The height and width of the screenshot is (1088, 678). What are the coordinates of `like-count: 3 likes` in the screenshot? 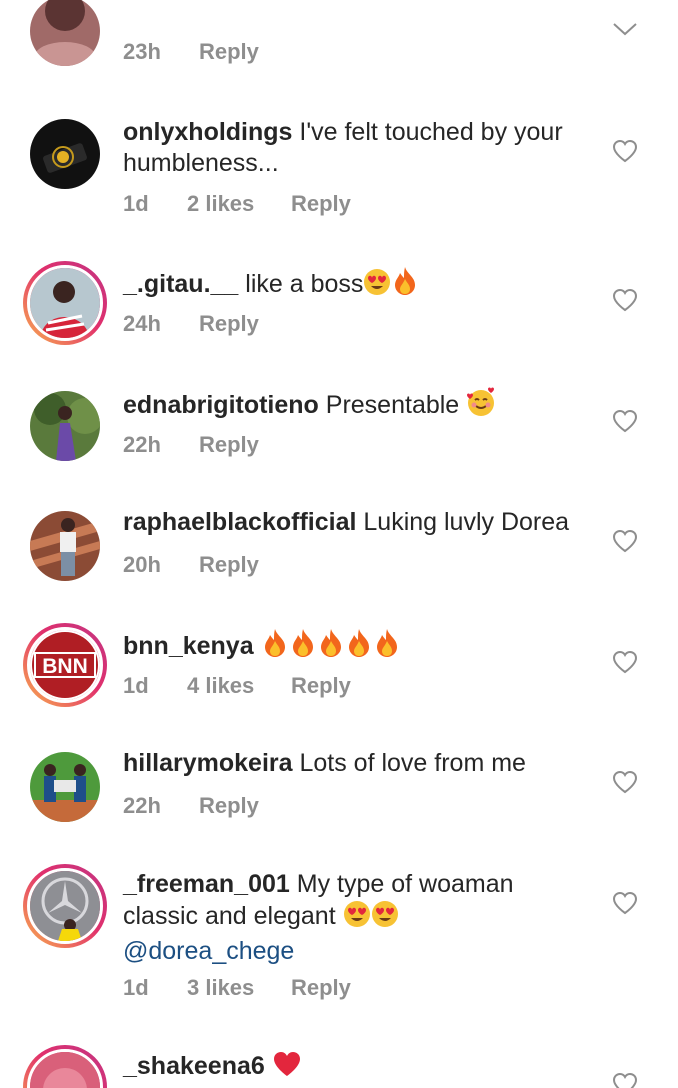 It's located at (239, 988).